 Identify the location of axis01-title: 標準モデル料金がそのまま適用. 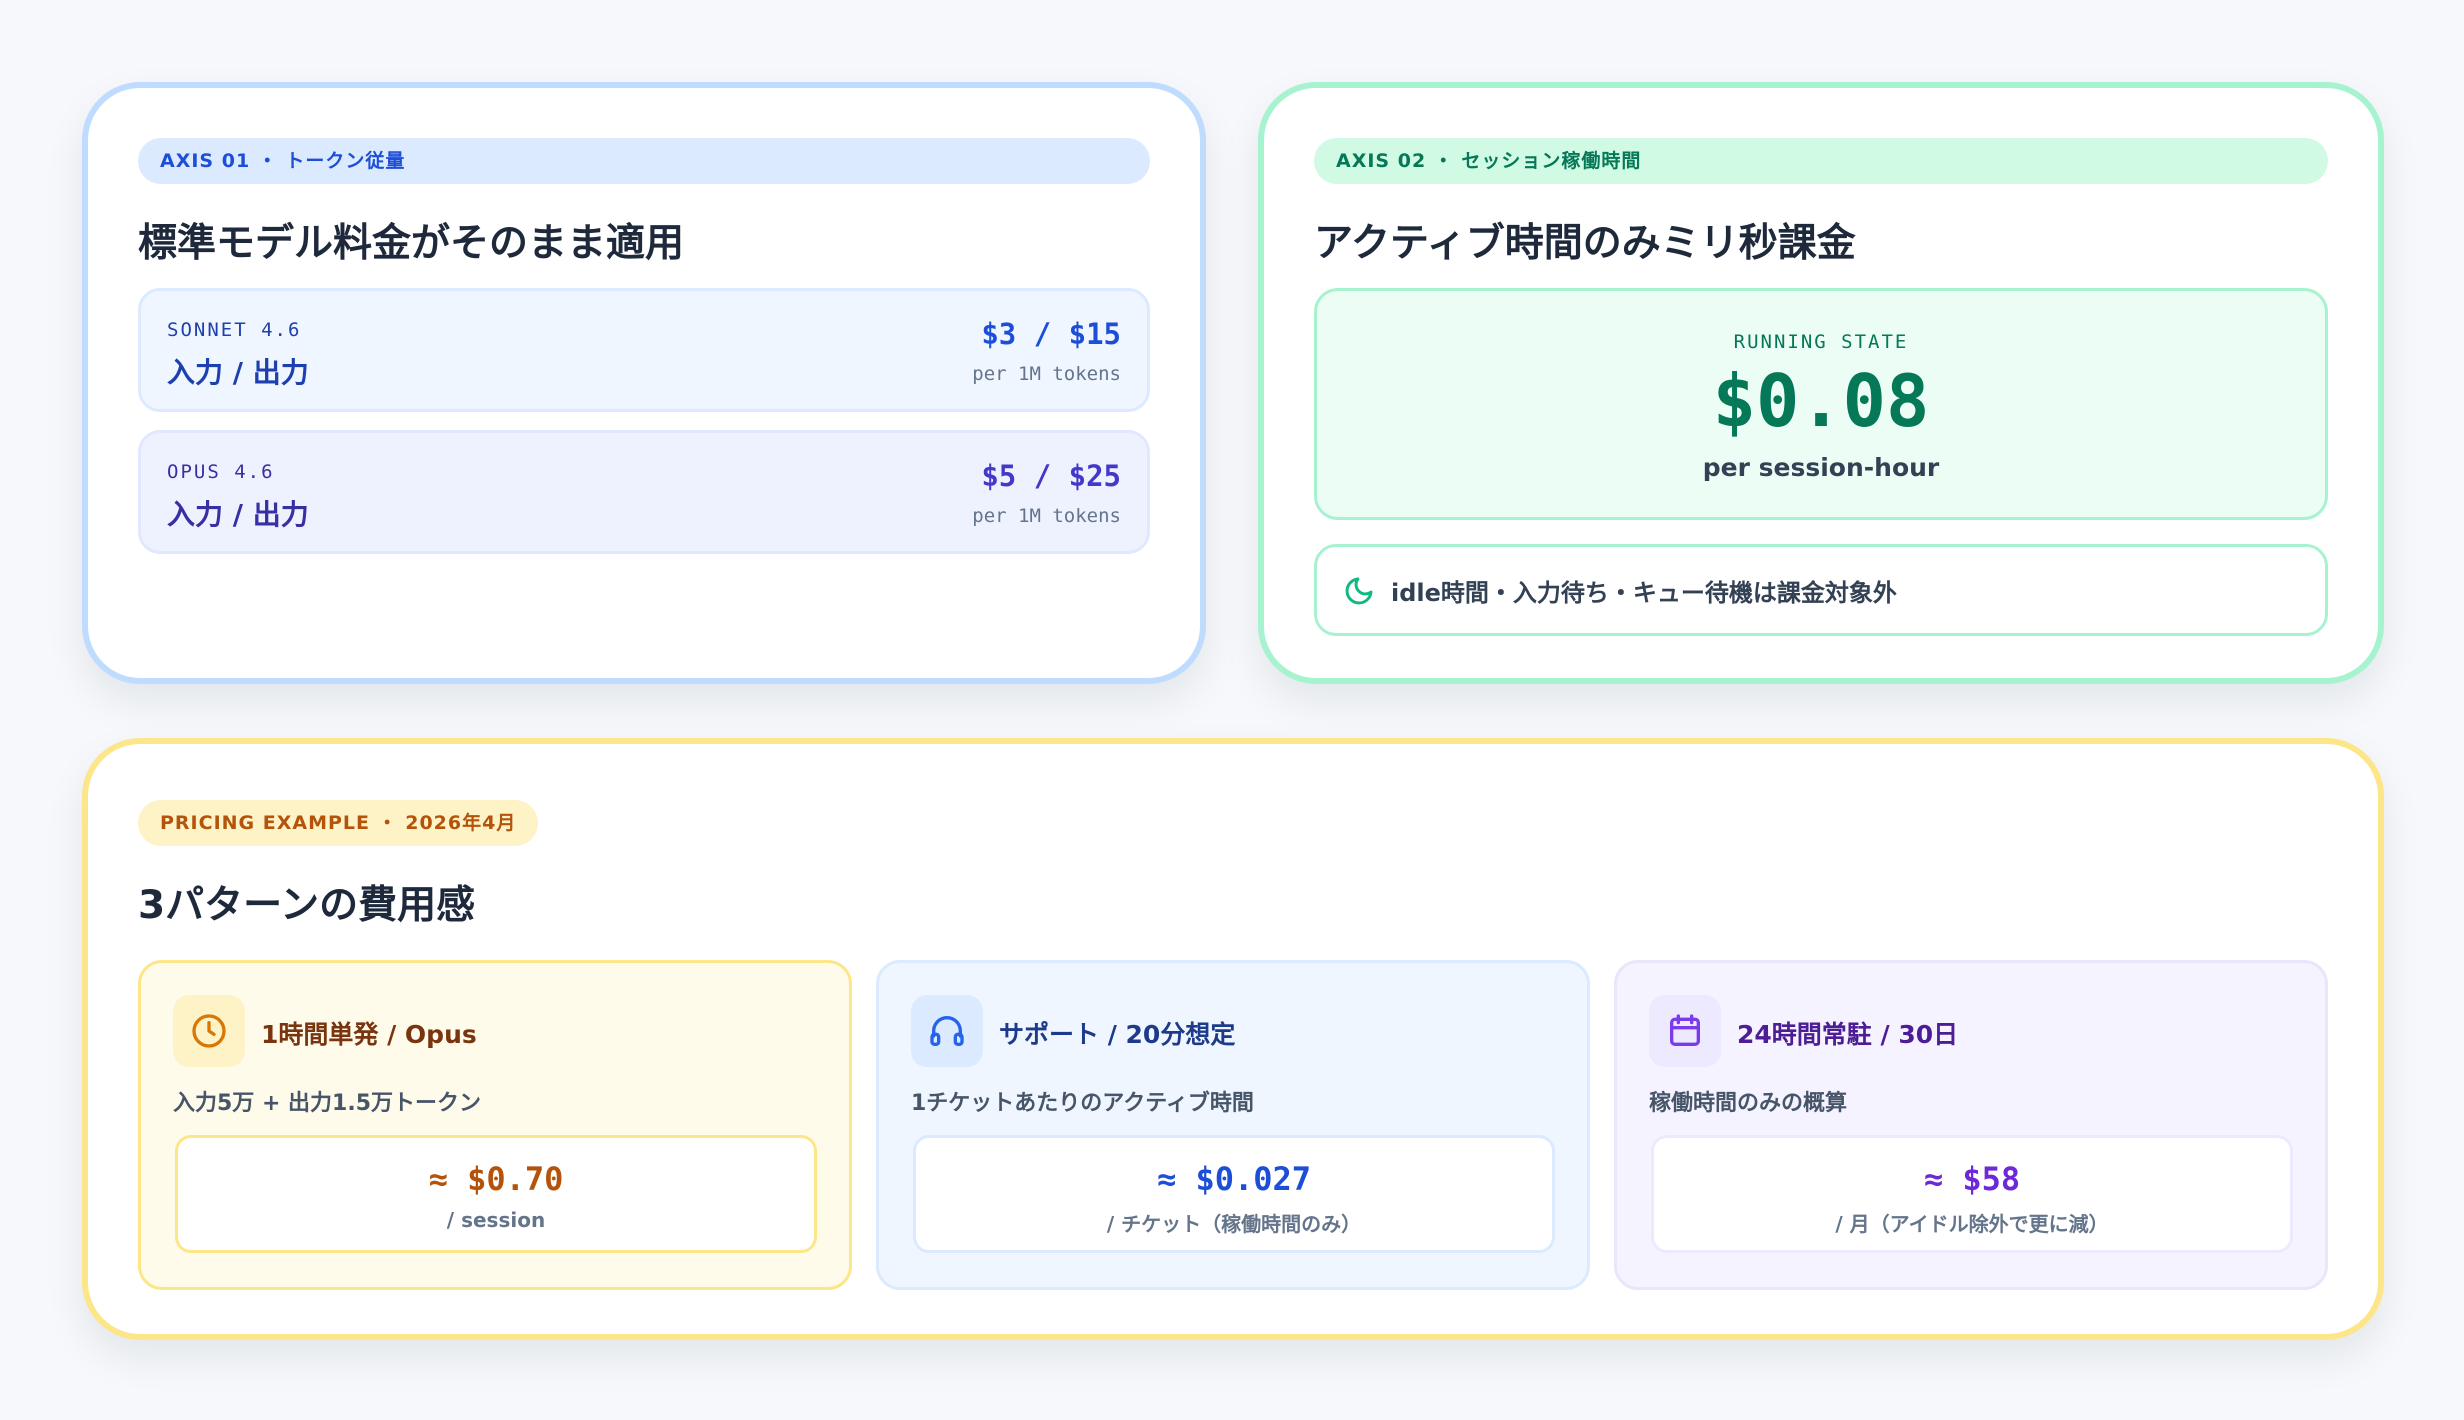
(411, 243).